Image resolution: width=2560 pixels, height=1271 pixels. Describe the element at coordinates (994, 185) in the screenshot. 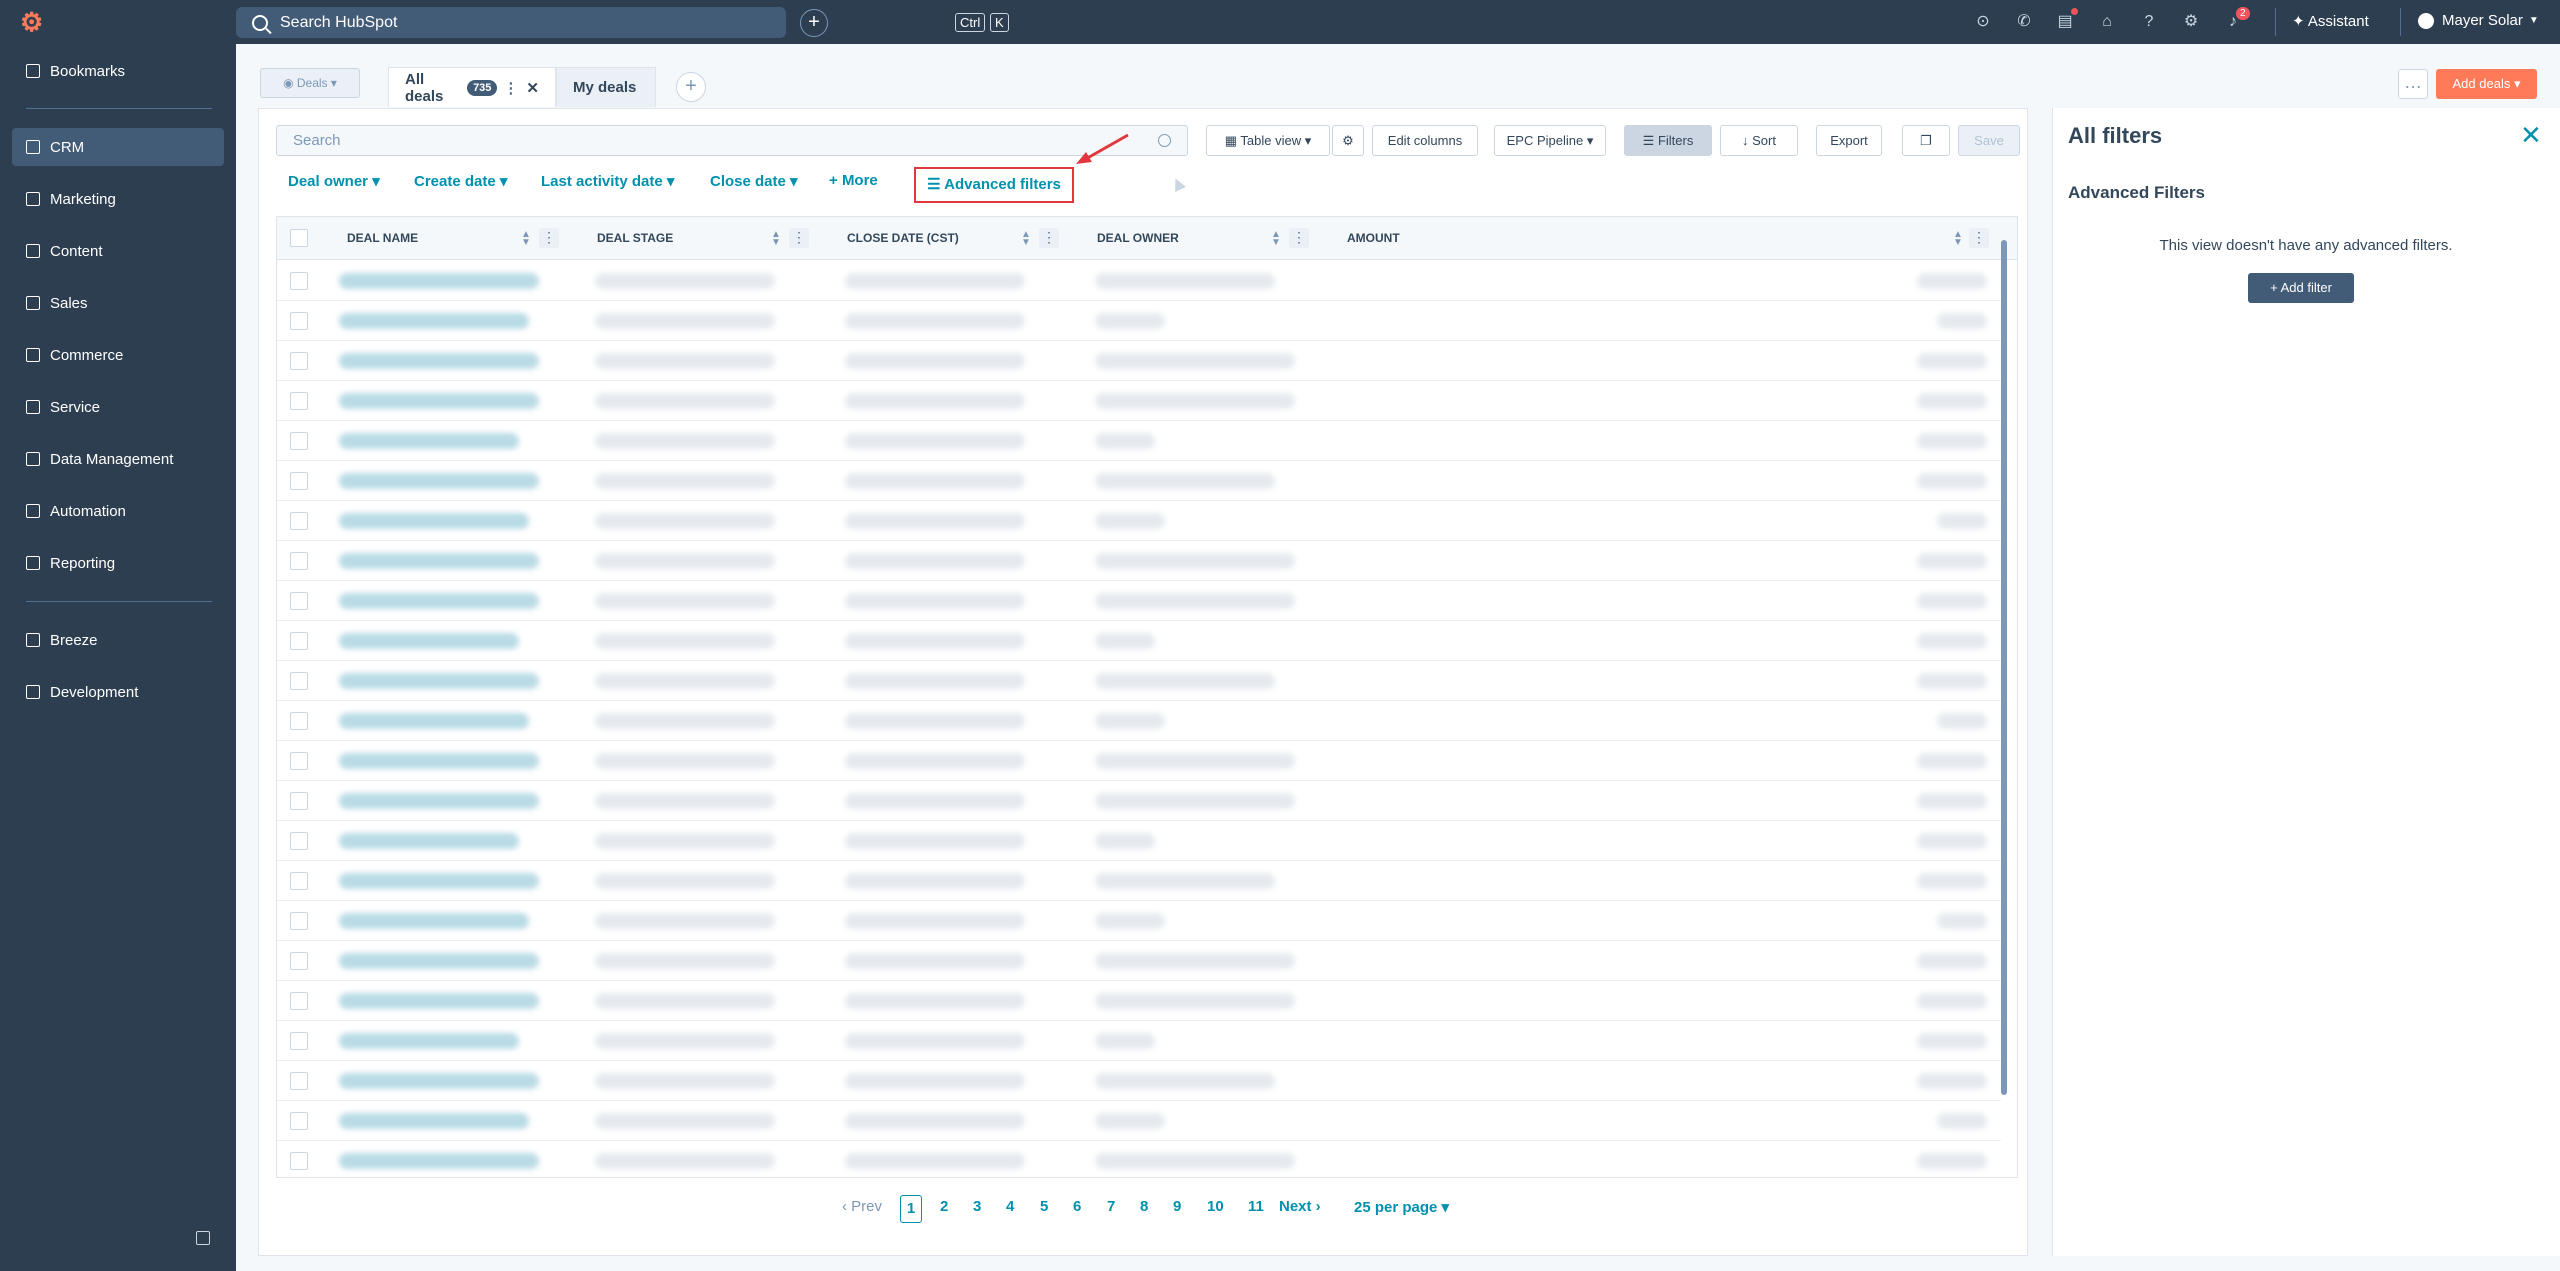

I see `advanced-filters-button: ☰ Advanced filters` at that location.